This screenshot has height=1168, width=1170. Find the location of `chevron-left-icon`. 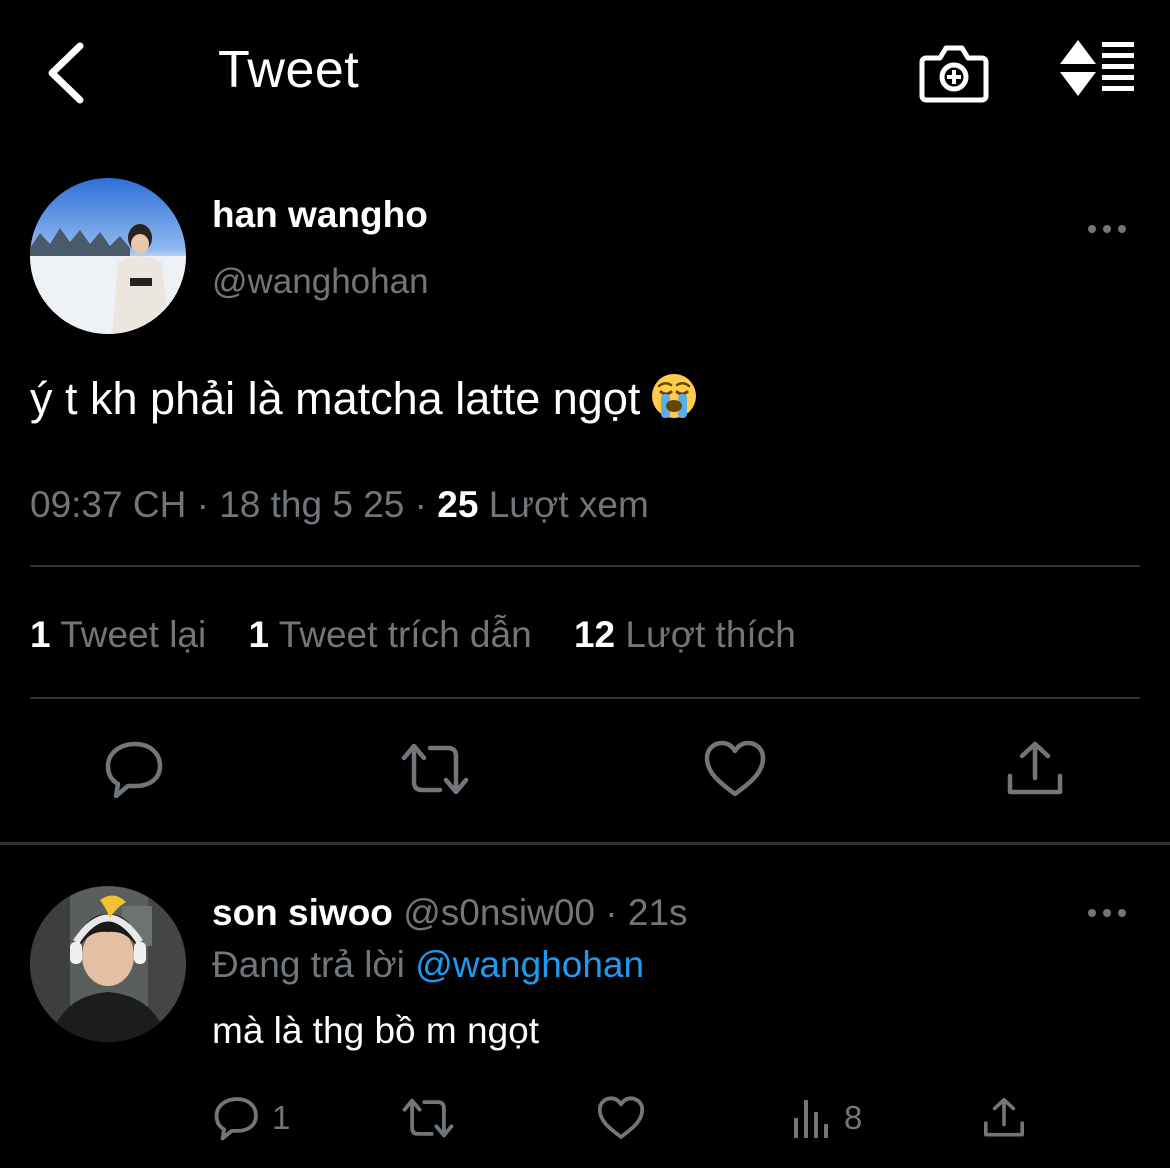

chevron-left-icon is located at coordinates (66, 73).